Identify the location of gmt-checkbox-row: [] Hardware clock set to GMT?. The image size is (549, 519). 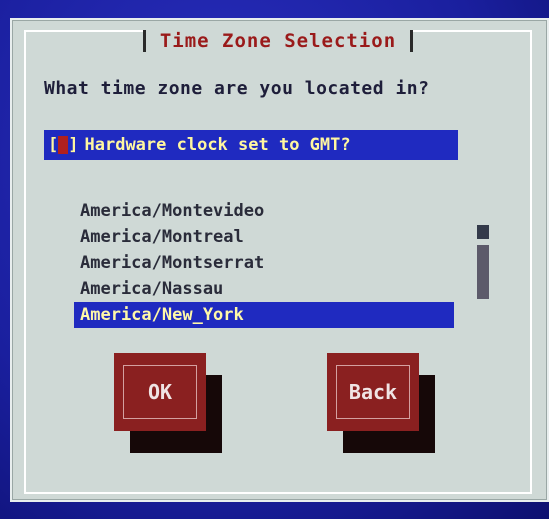
(251, 145).